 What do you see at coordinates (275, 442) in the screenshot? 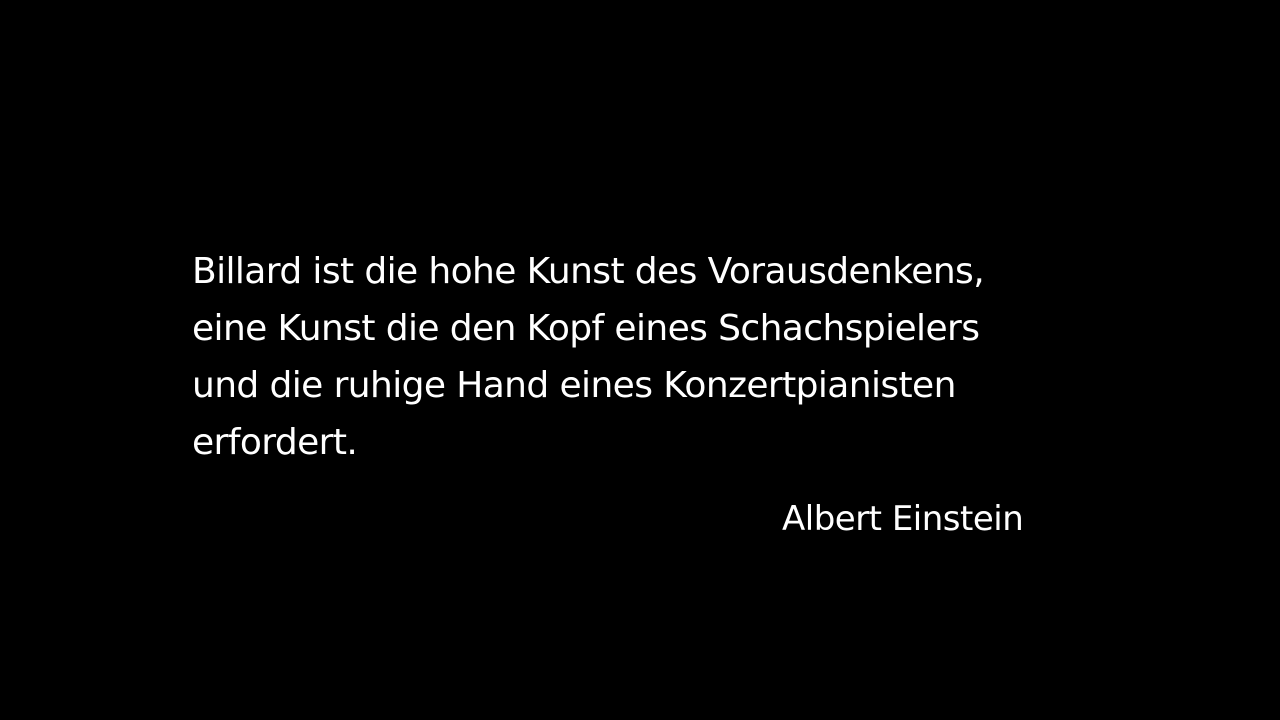
I see `quote-line-4: erfordert.` at bounding box center [275, 442].